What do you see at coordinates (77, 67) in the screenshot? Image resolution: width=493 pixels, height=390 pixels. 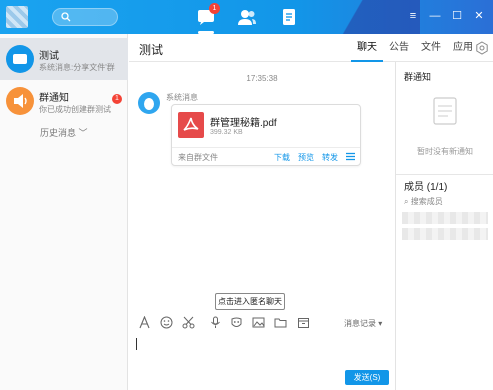 I see `conversation-preview: 系统消息:分享文件'群` at bounding box center [77, 67].